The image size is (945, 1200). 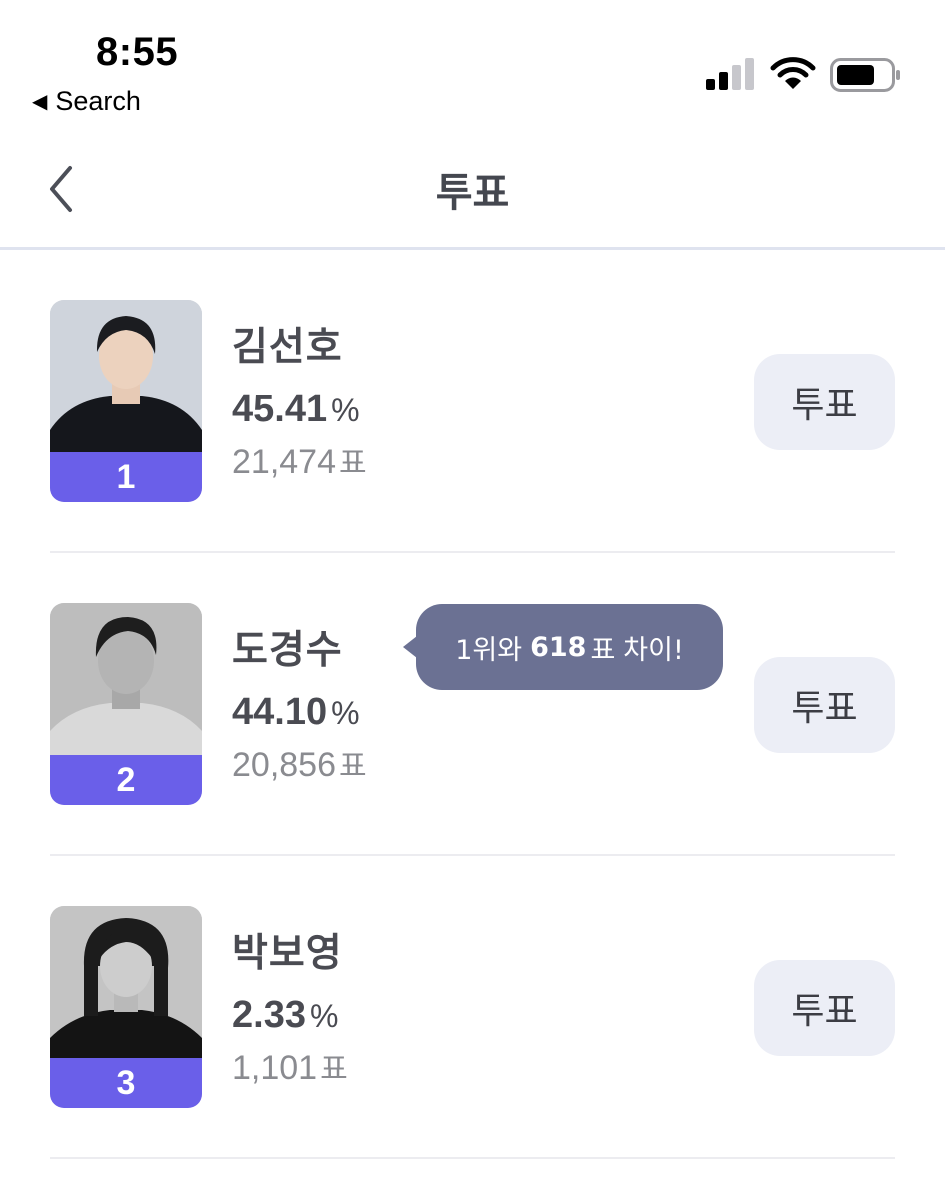 I want to click on row-divider, so click(x=472, y=1158).